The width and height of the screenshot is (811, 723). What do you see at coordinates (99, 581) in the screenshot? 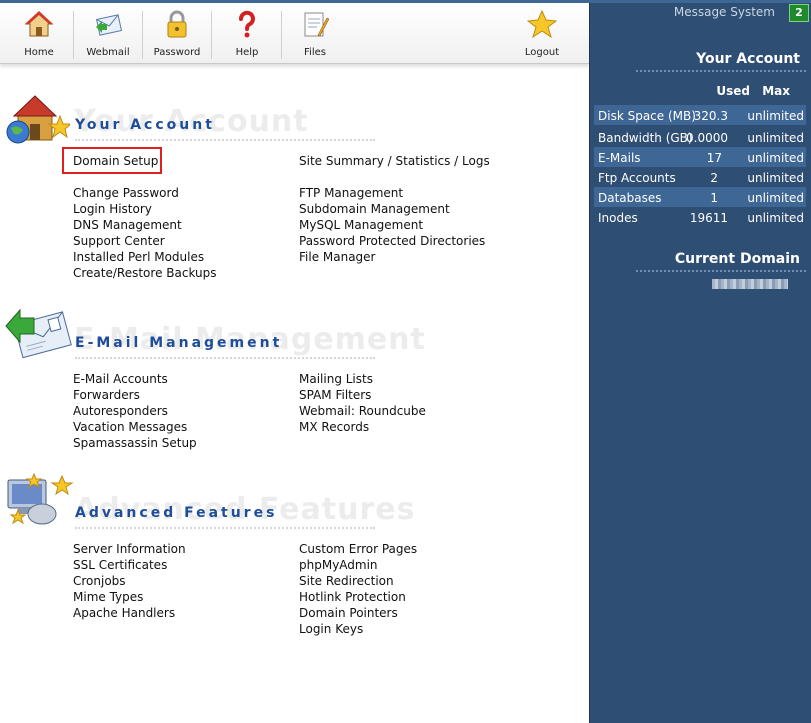
I see `link-cronjobs: Cronjobs` at bounding box center [99, 581].